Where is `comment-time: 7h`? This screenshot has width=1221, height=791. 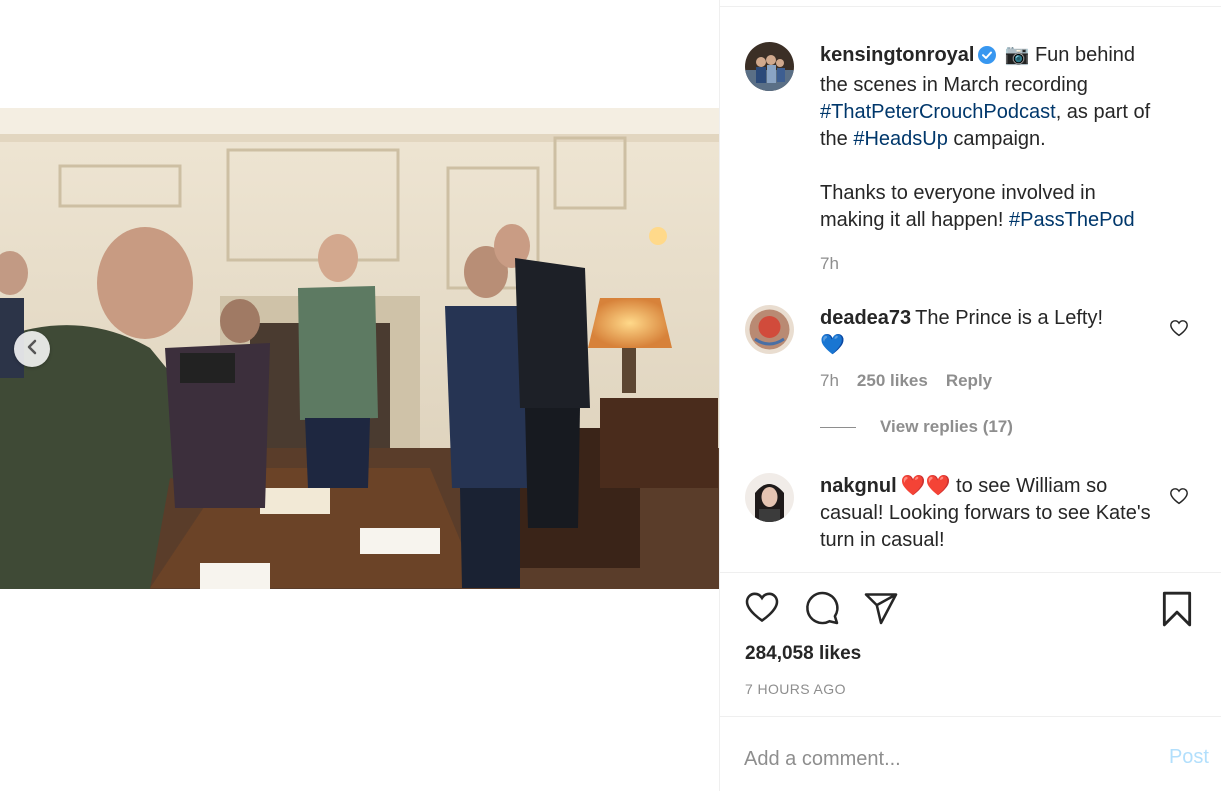 comment-time: 7h is located at coordinates (829, 380).